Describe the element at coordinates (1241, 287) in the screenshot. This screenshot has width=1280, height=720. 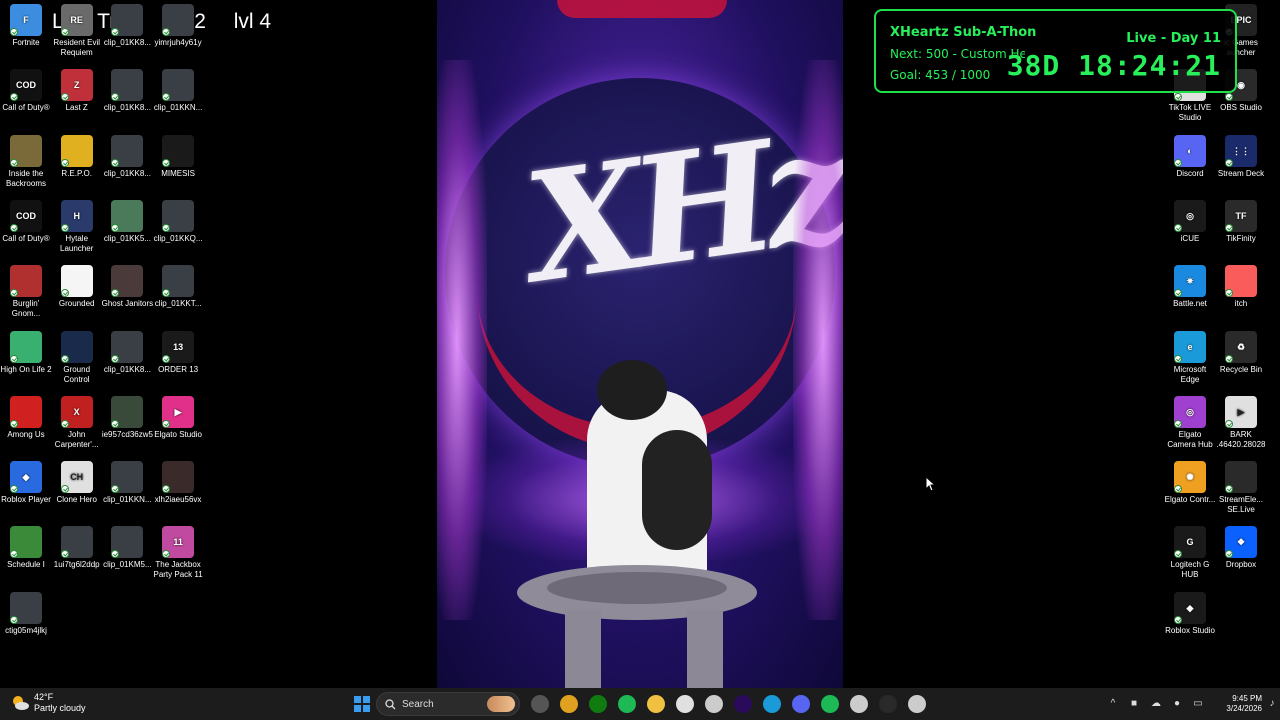
I see `desktop-icon-itch: itch` at that location.